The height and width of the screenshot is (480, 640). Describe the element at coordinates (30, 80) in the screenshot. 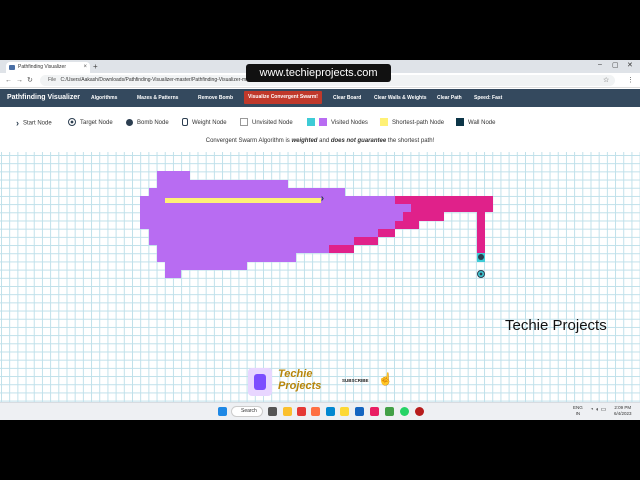

I see `reload-icon: ↻` at that location.